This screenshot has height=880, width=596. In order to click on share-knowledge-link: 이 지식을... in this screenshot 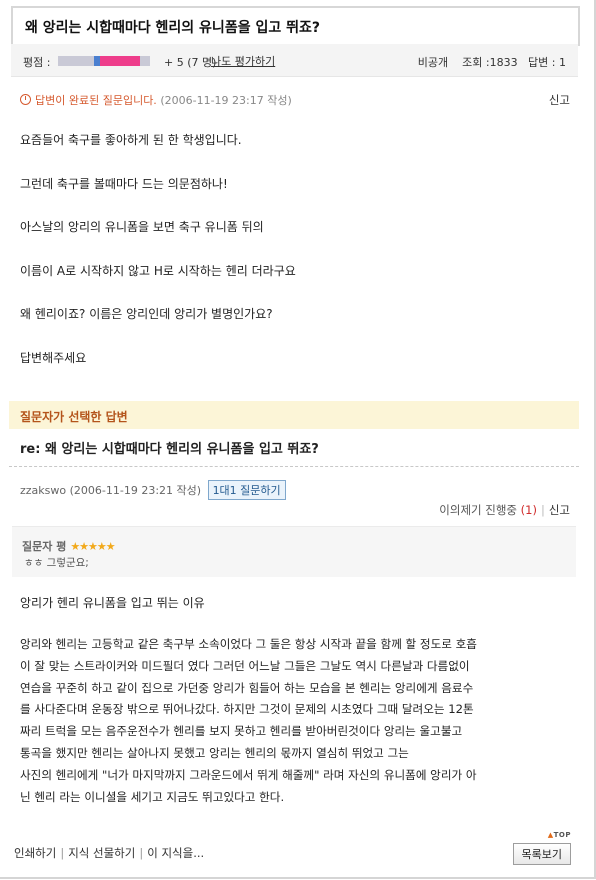, I will do `click(175, 853)`.